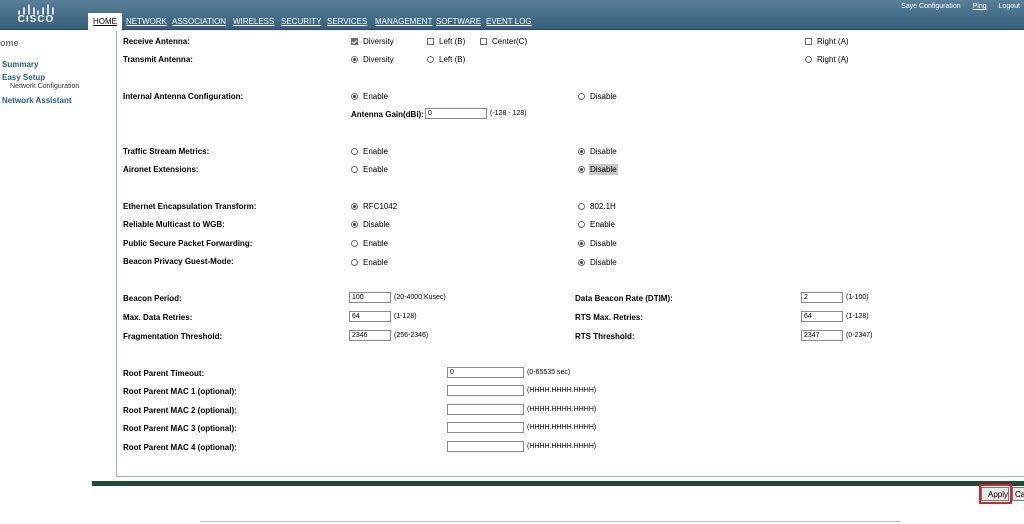 Image resolution: width=1024 pixels, height=524 pixels. What do you see at coordinates (1009, 6) in the screenshot?
I see `logout-link: Logout` at bounding box center [1009, 6].